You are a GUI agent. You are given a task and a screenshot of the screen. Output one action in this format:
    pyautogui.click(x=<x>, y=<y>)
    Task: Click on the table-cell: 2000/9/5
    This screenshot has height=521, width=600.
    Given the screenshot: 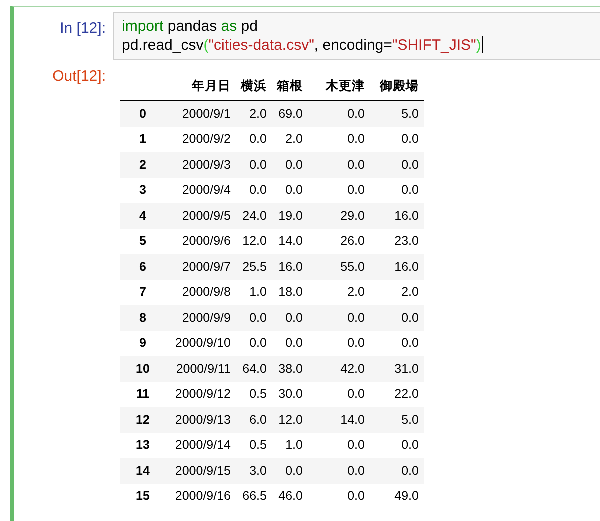 What is the action you would take?
    pyautogui.click(x=201, y=215)
    